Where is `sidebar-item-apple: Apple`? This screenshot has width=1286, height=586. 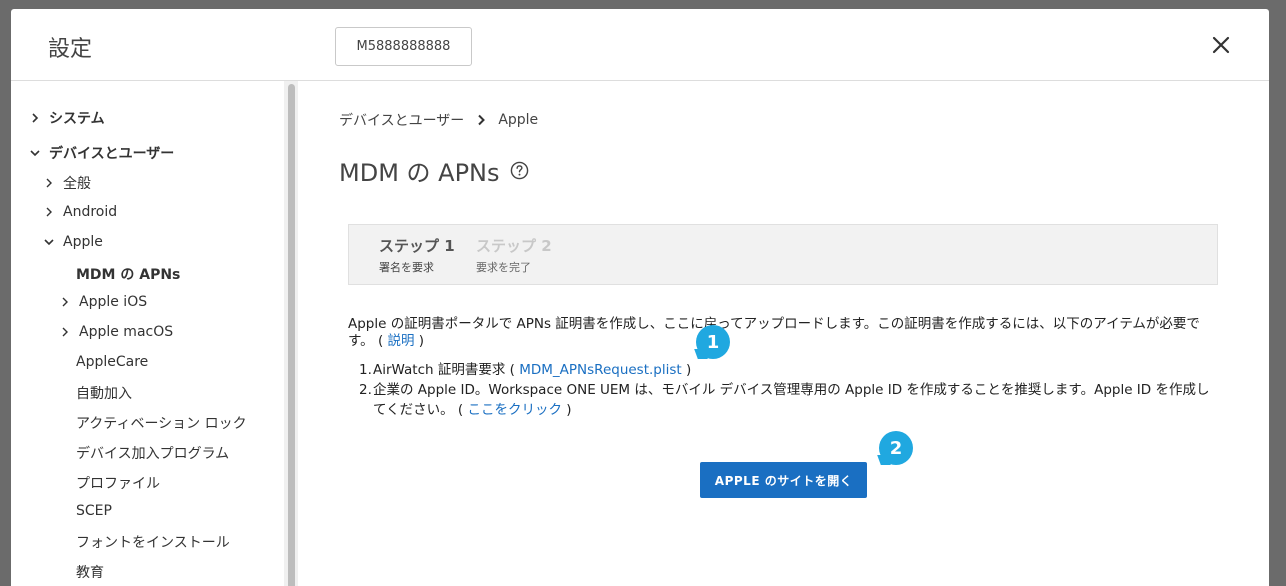
sidebar-item-apple: Apple is located at coordinates (73, 242).